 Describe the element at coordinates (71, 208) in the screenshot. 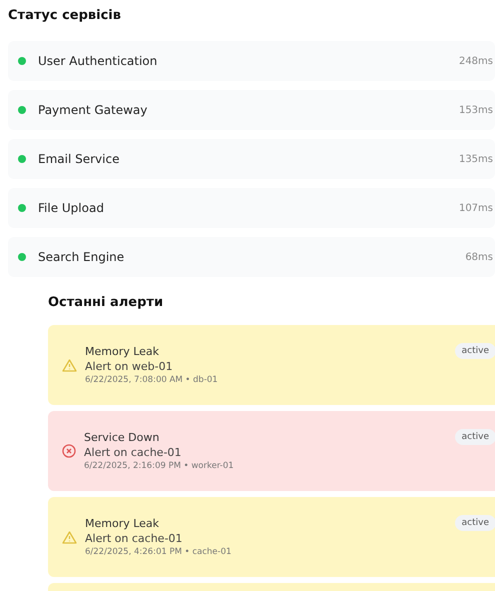

I see `service-name: File Upload` at that location.